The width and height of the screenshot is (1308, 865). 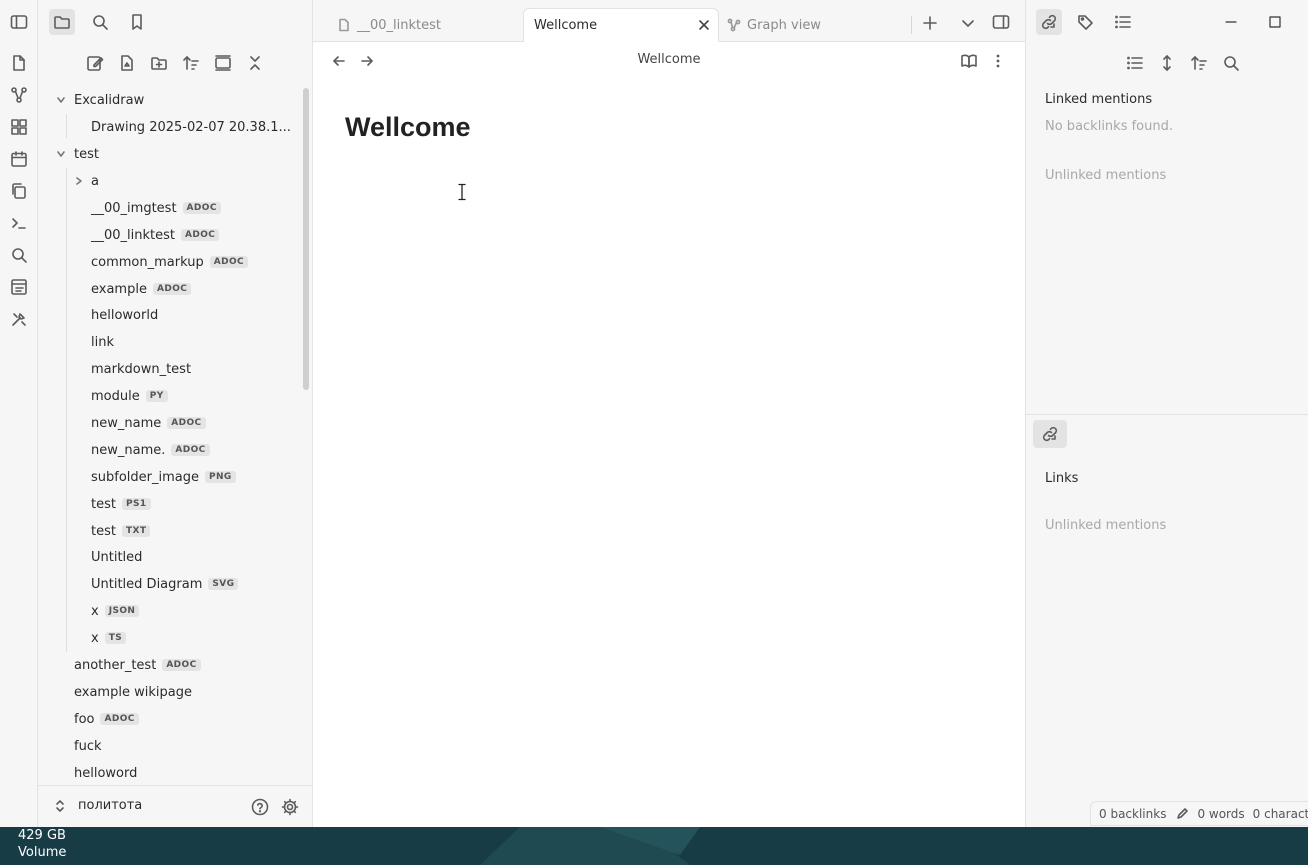 What do you see at coordinates (969, 61) in the screenshot?
I see `reading-view-icon` at bounding box center [969, 61].